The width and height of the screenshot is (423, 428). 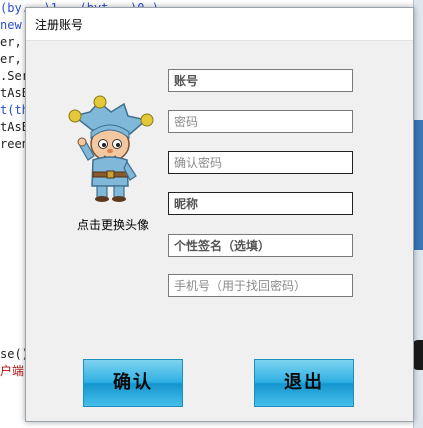 I want to click on editor-side-panel, so click(x=418, y=185).